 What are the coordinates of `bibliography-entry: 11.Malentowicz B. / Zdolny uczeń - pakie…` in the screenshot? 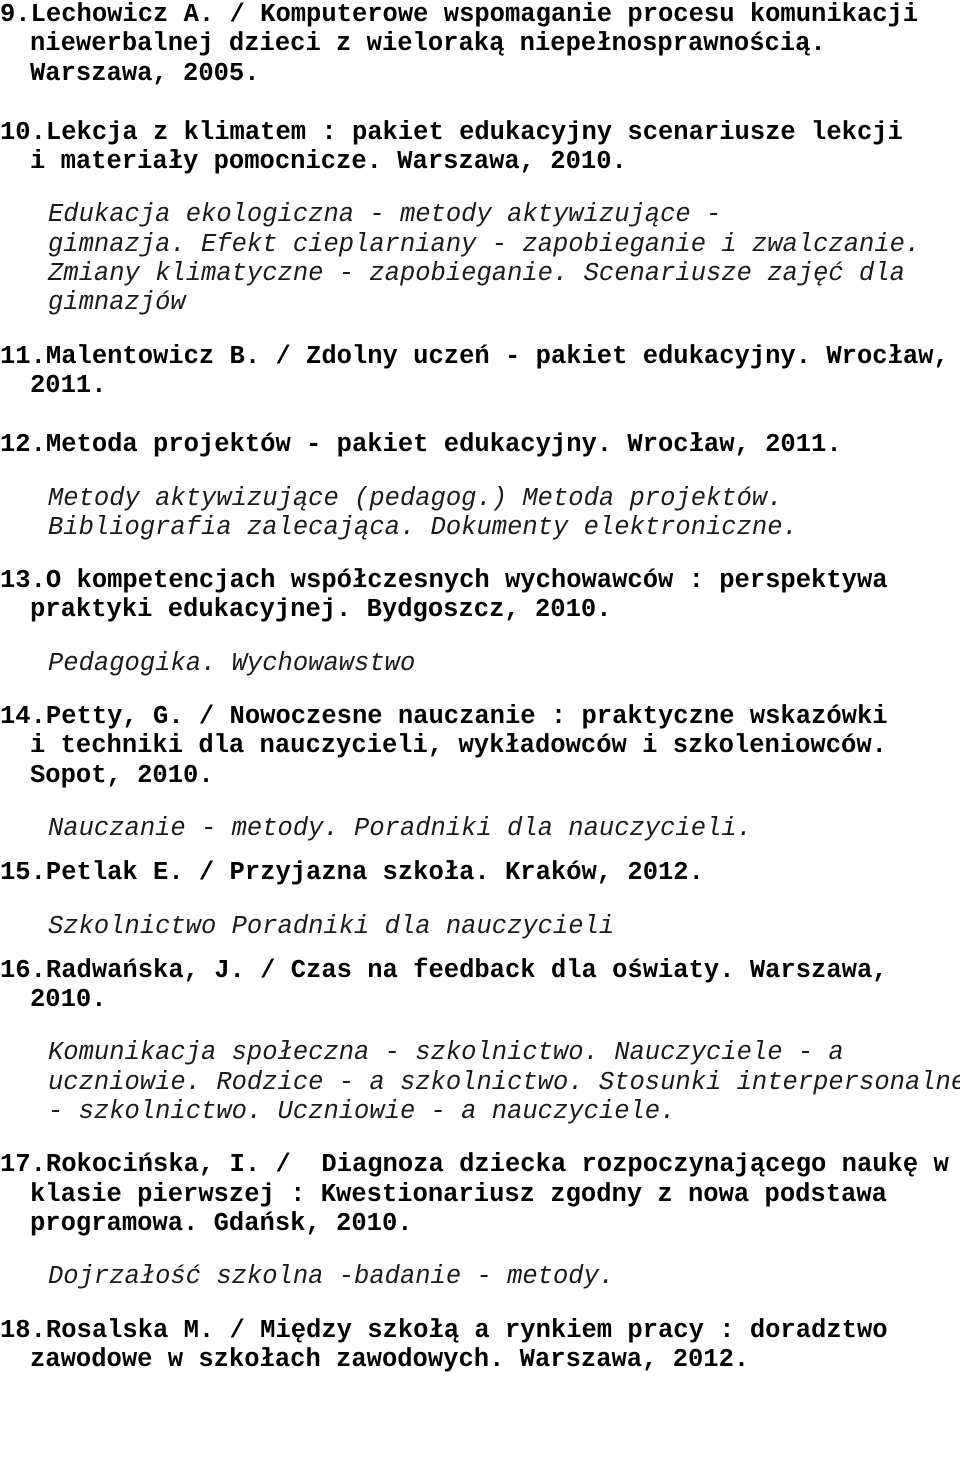 It's located at (480, 371).